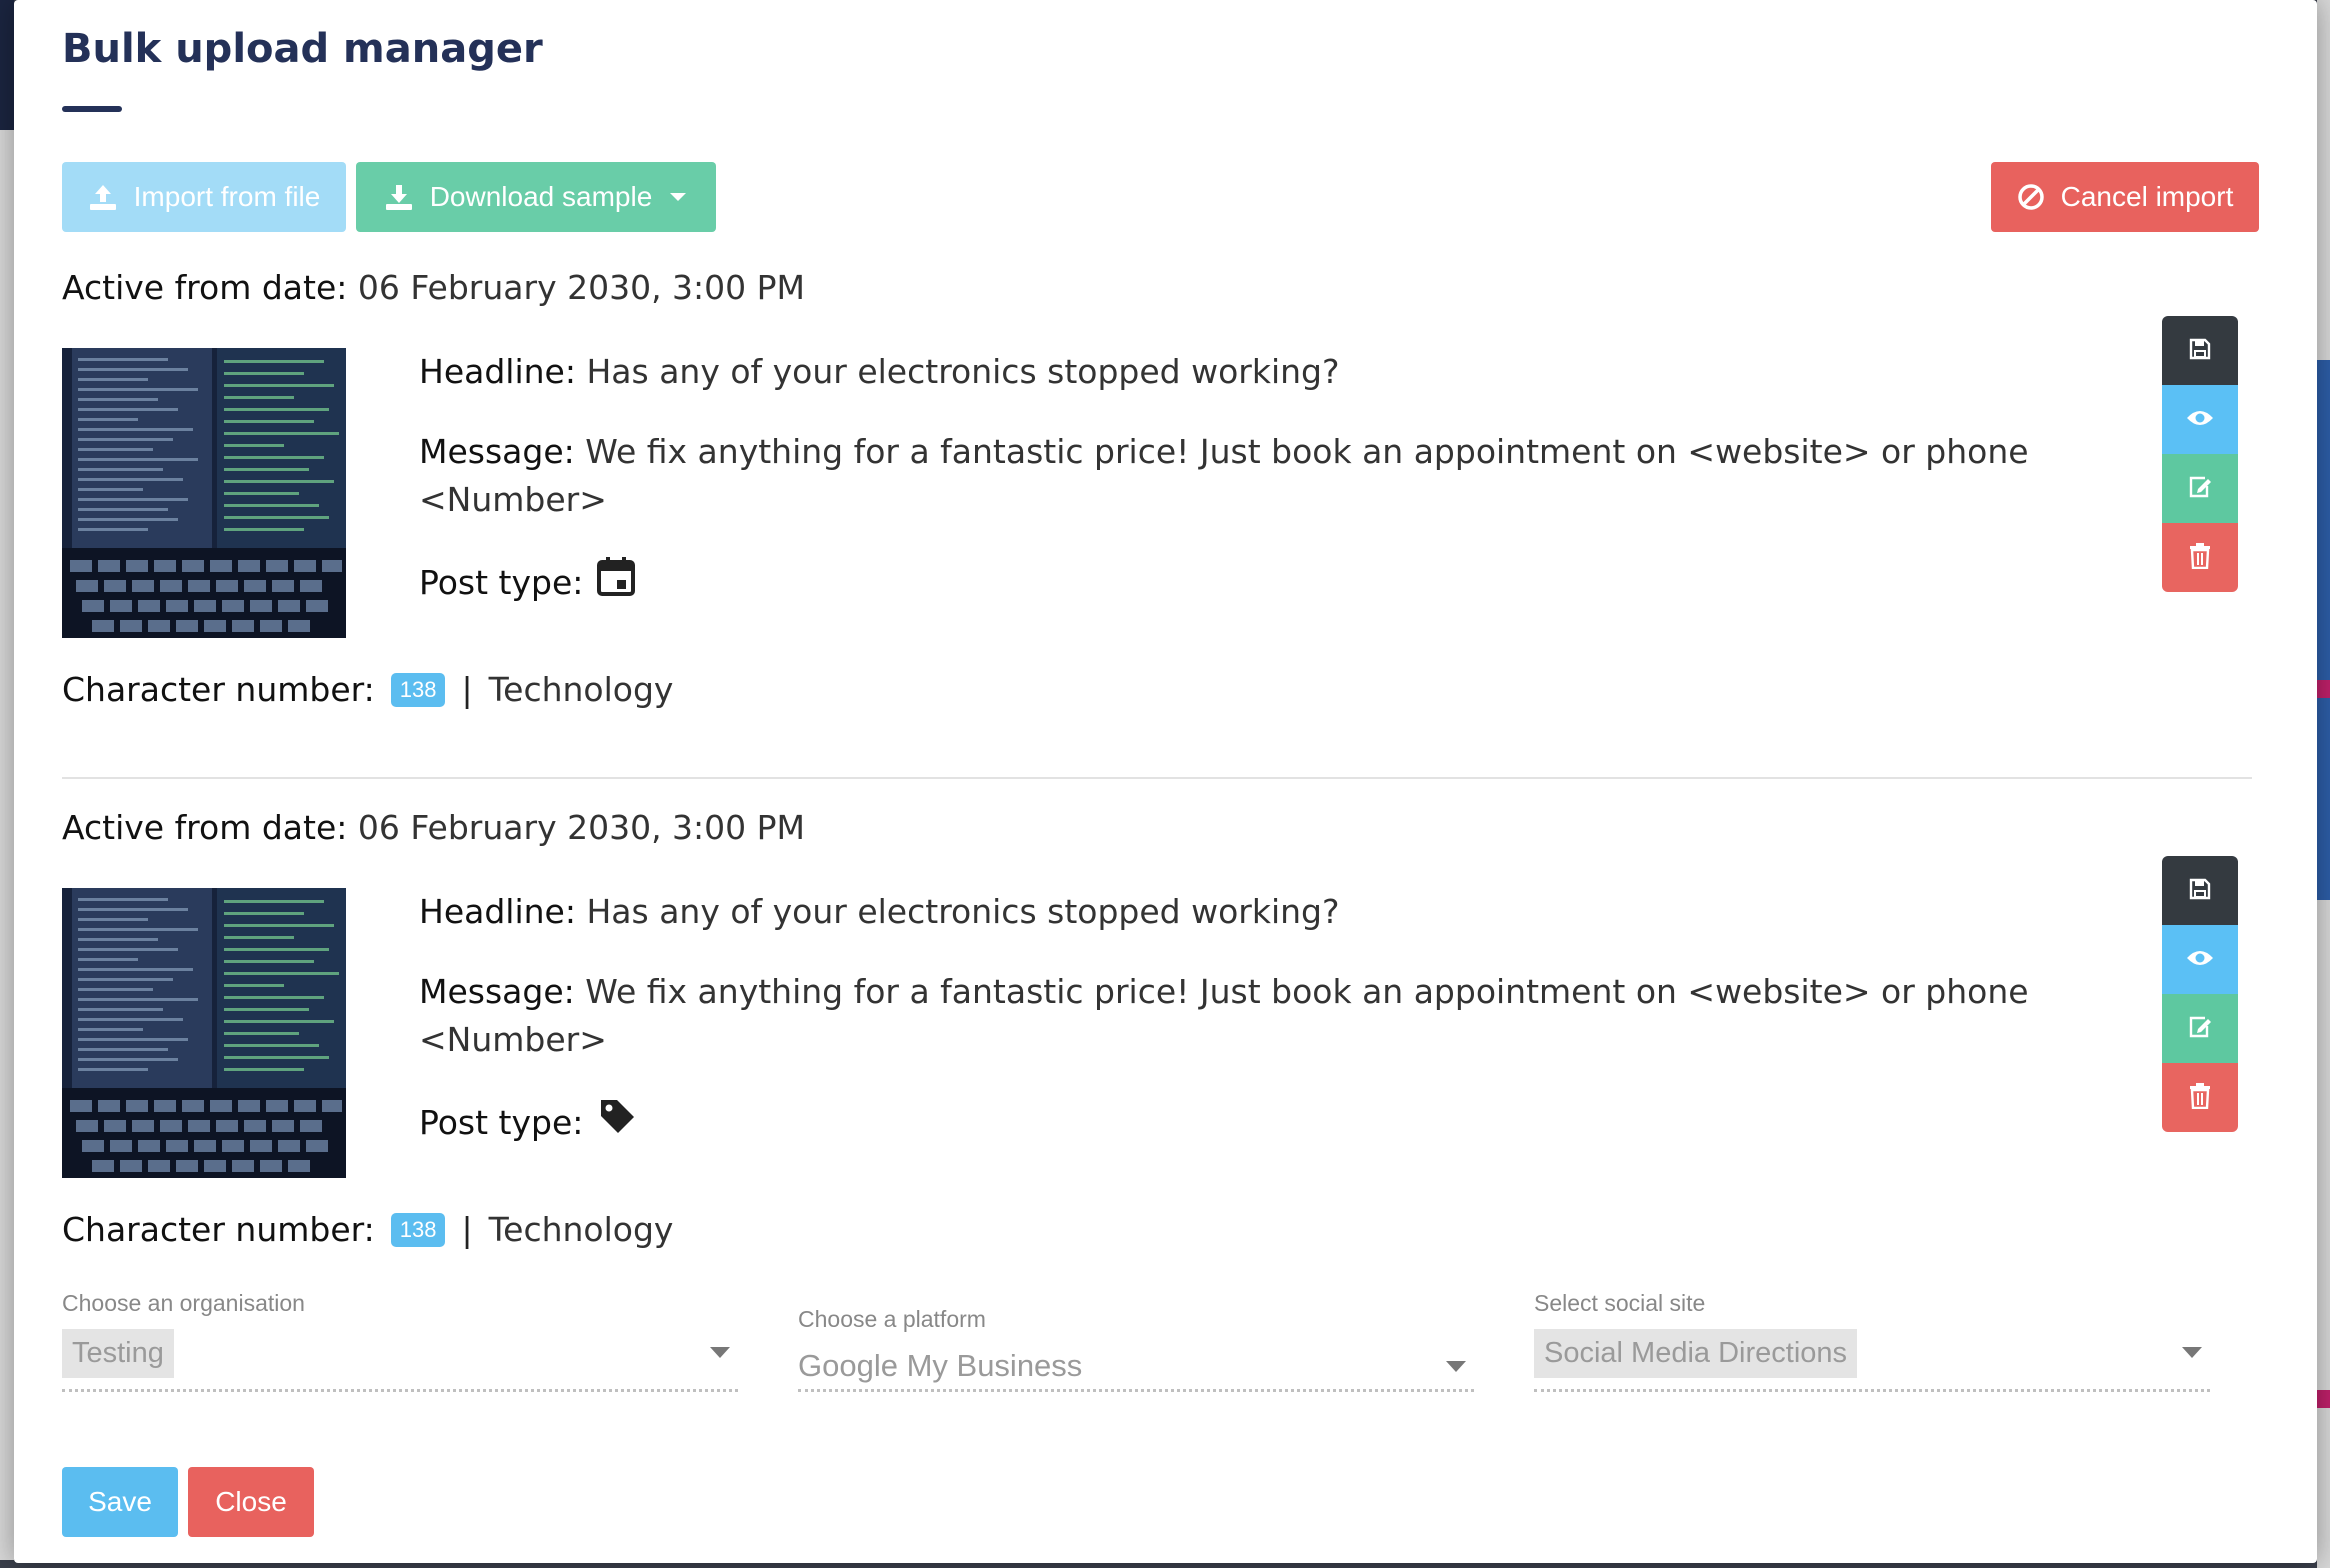 Image resolution: width=2330 pixels, height=1568 pixels. I want to click on background-accent-pink, so click(2323, 689).